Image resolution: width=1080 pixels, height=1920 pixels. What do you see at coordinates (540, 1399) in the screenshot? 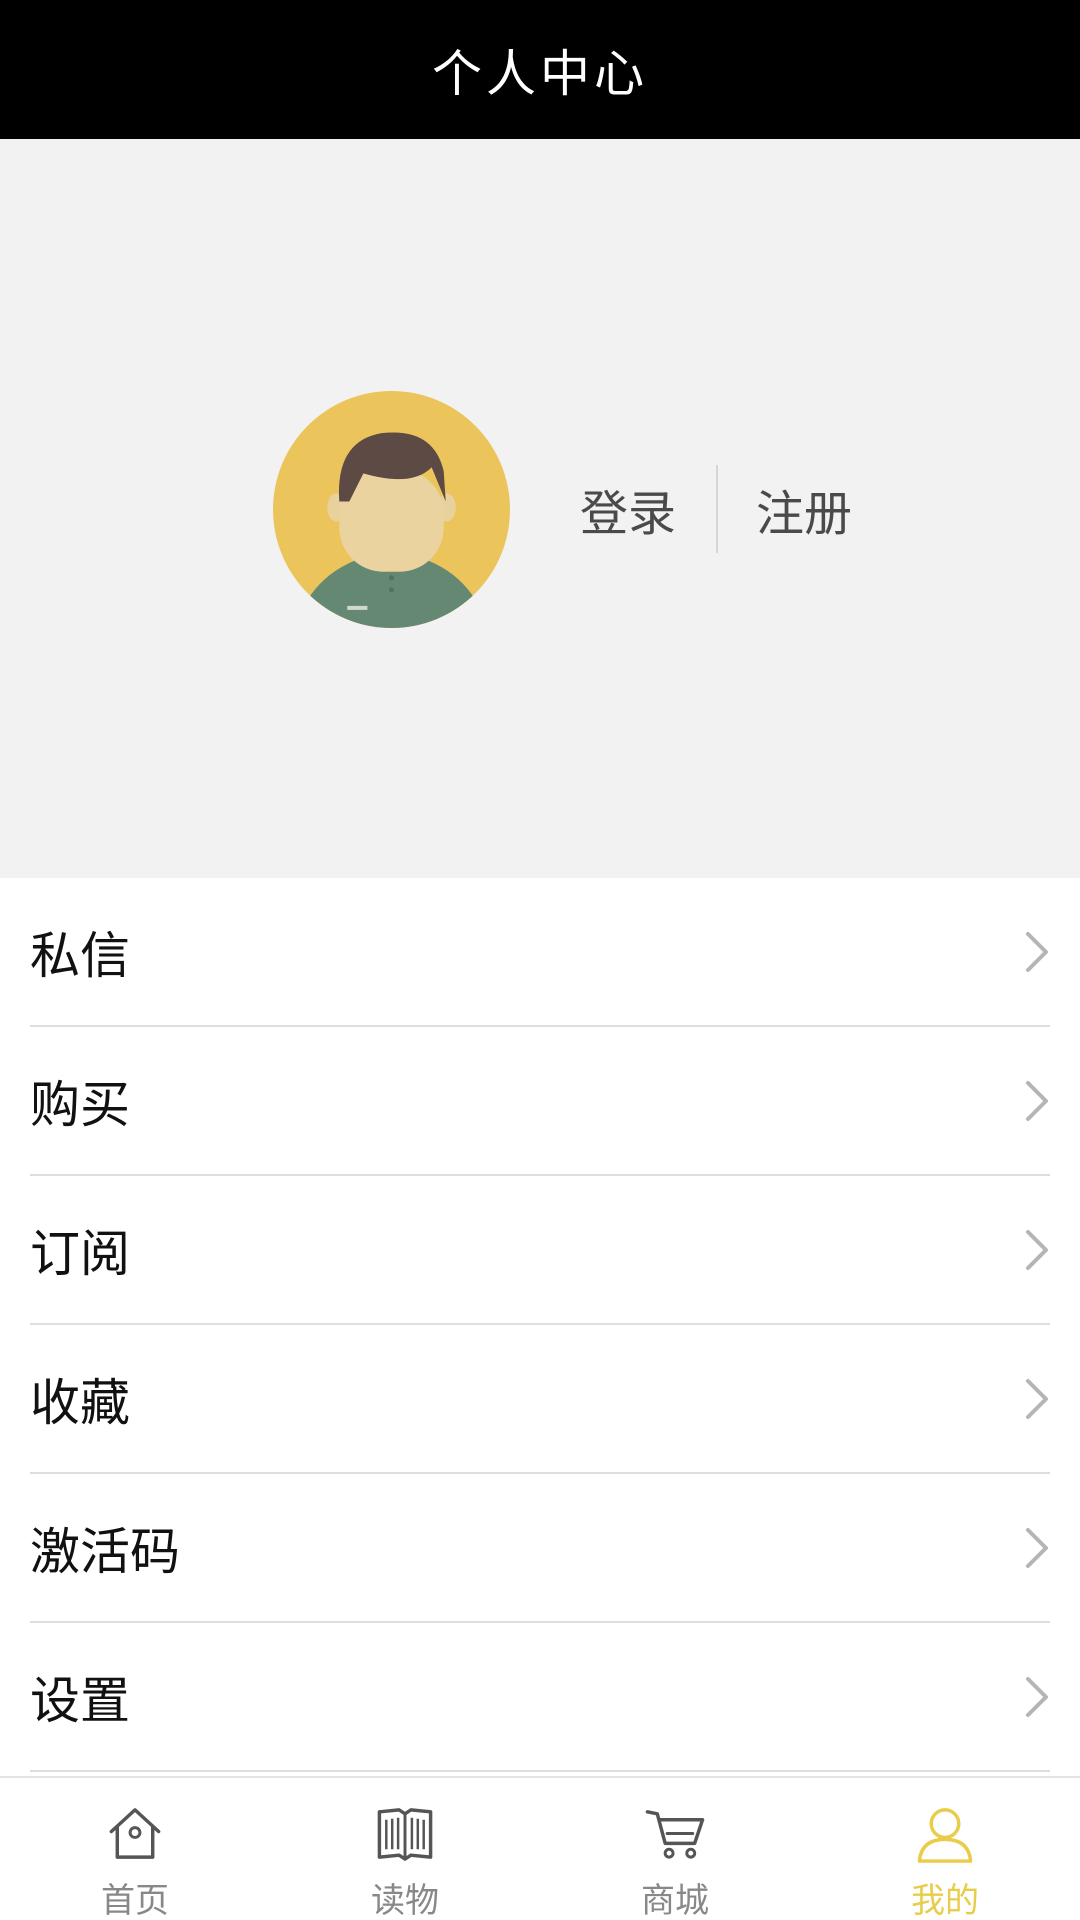
I see `menu-item-favorites: 收藏` at bounding box center [540, 1399].